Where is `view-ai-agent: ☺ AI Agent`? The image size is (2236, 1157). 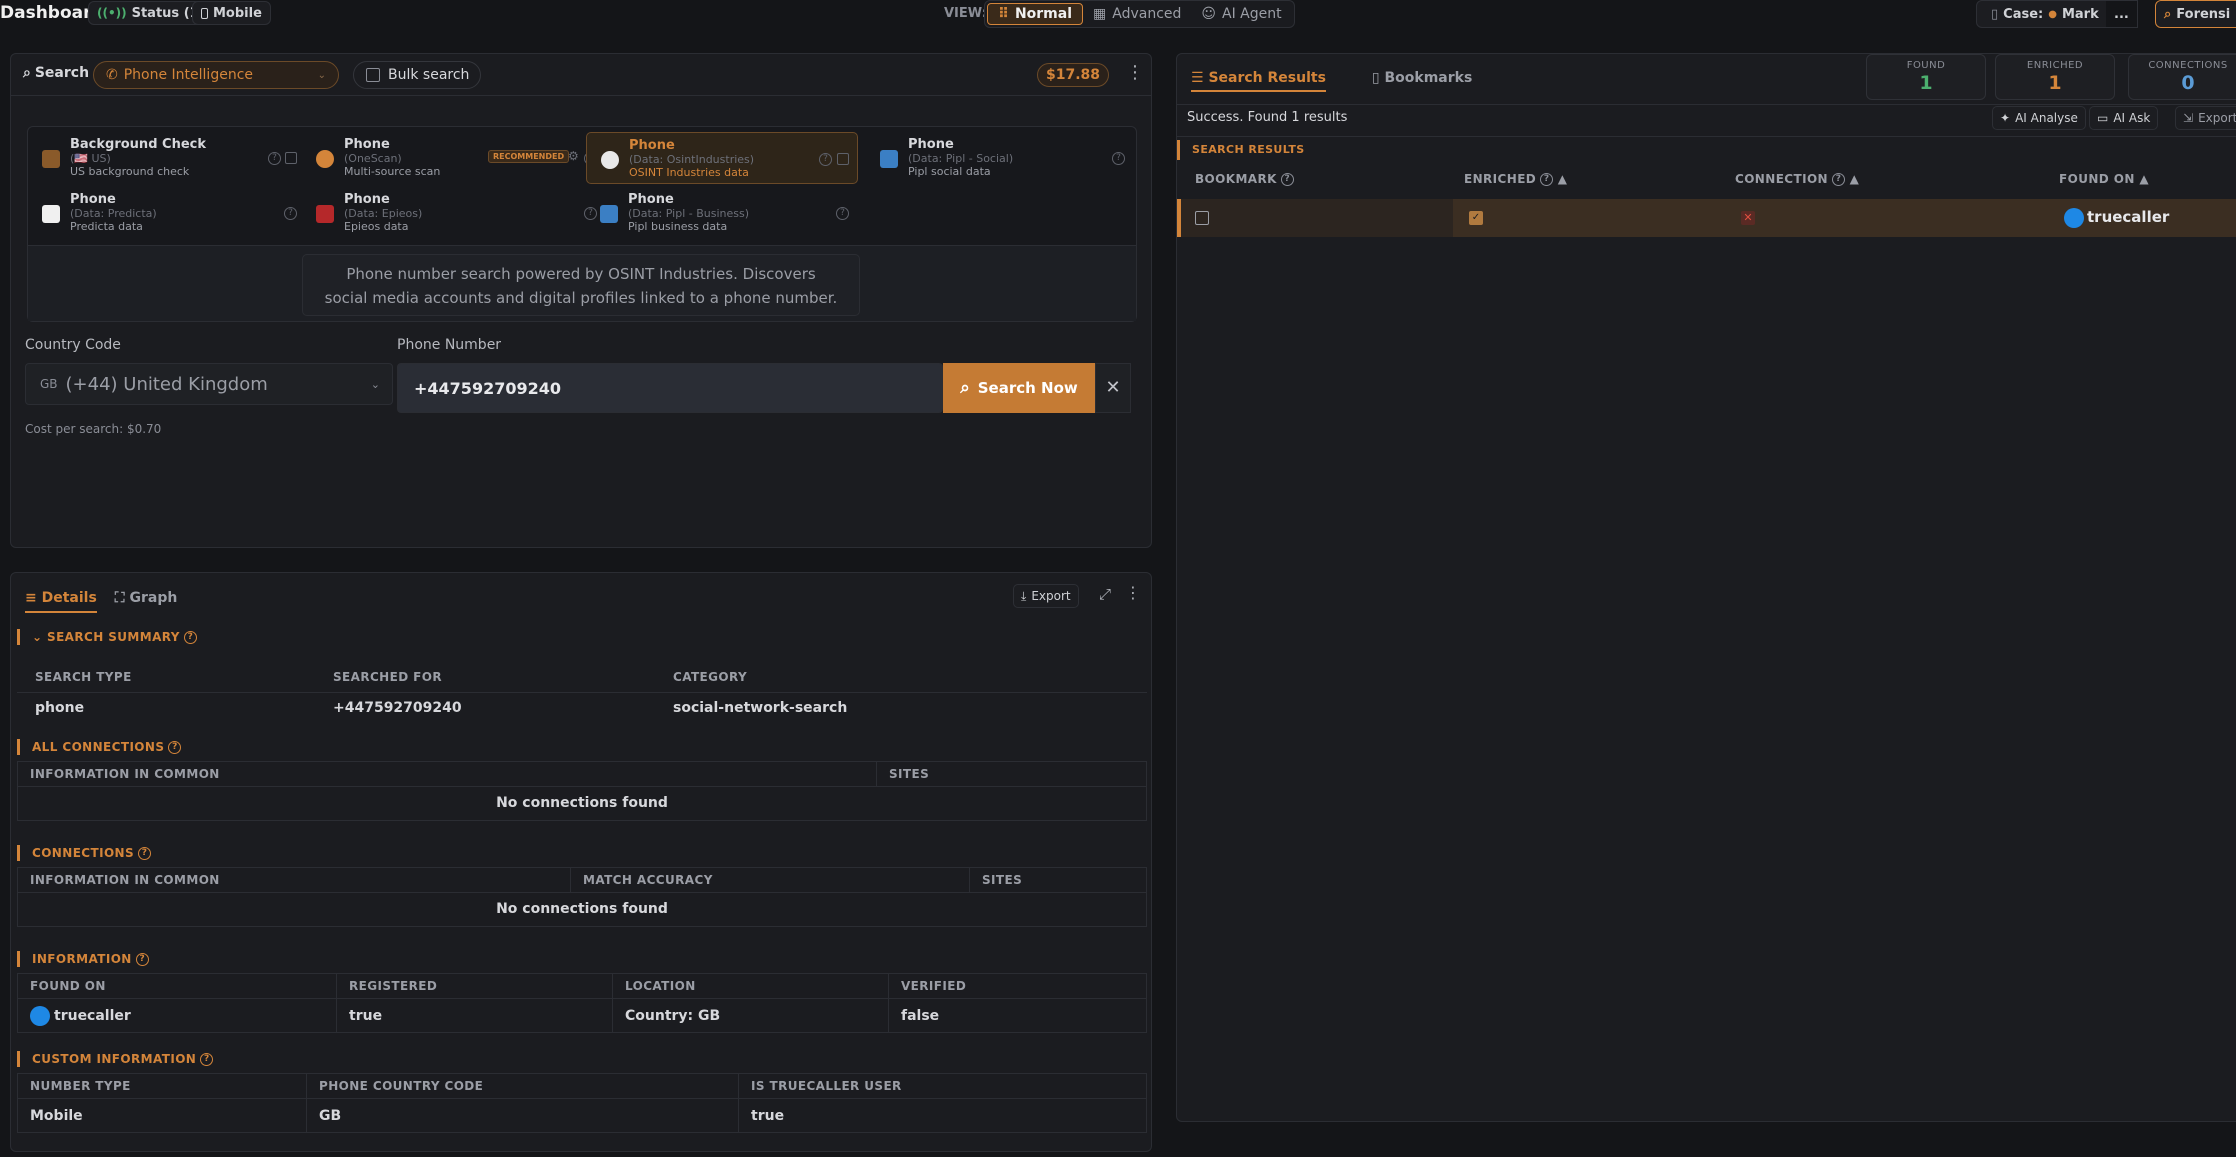 view-ai-agent: ☺ AI Agent is located at coordinates (1241, 14).